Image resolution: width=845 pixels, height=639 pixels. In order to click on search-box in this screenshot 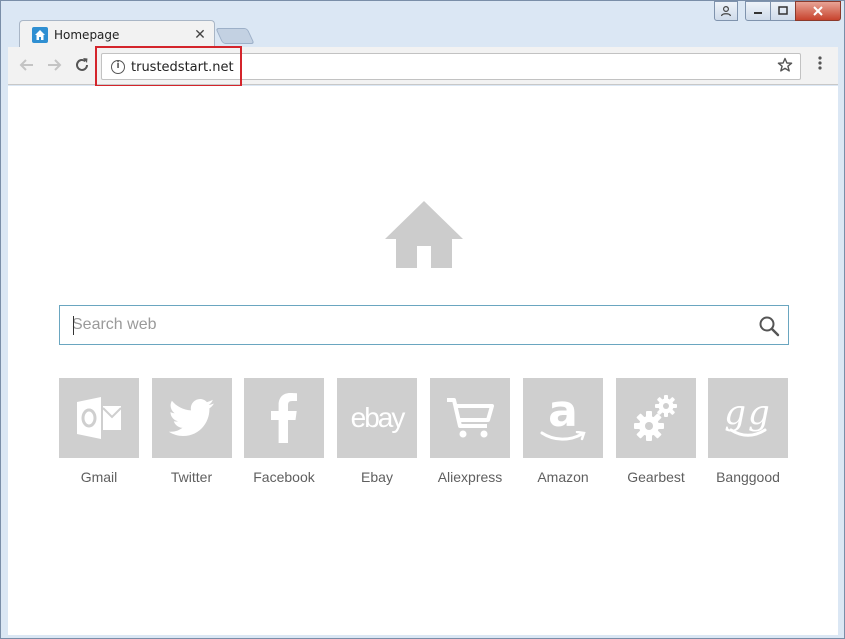, I will do `click(424, 325)`.